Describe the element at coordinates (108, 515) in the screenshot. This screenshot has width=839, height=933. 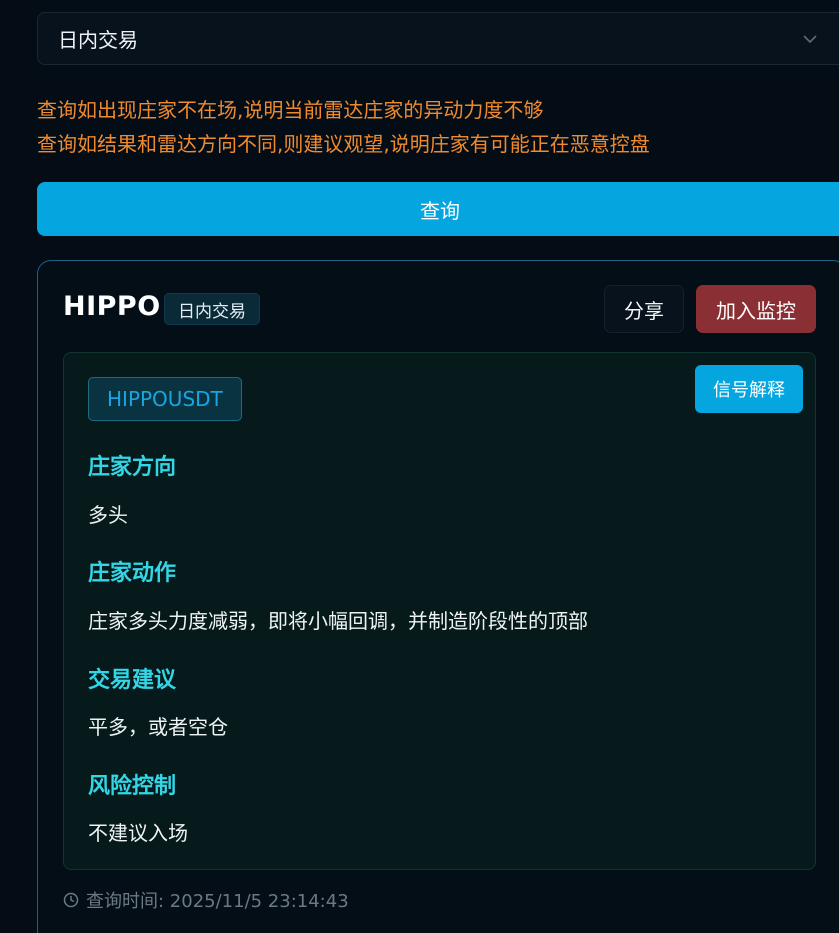
I see `section-text-direction: 多头` at that location.